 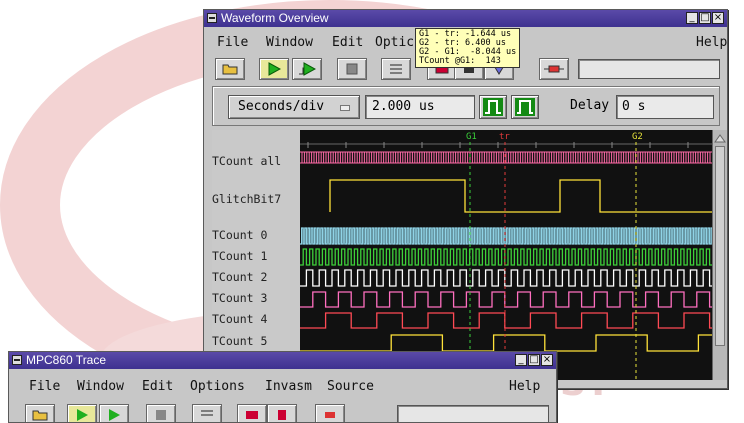 I want to click on time-per-div-value: 2.000 us, so click(x=403, y=106).